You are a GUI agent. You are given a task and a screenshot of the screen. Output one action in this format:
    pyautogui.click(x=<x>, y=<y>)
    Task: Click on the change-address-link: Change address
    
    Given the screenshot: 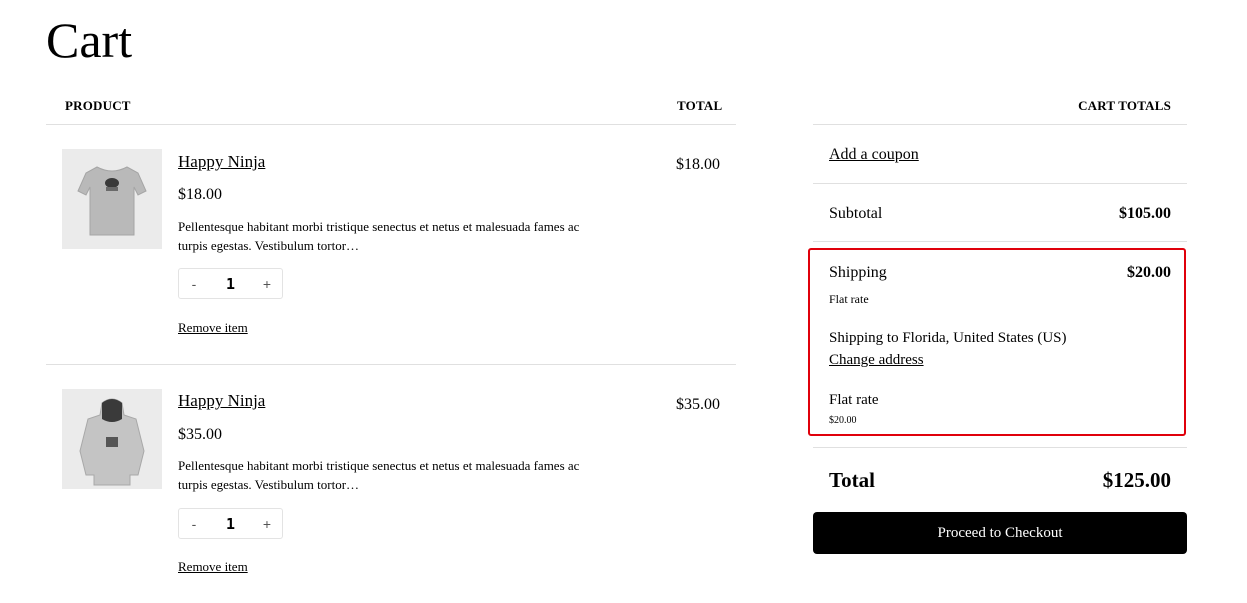 What is the action you would take?
    pyautogui.click(x=876, y=360)
    